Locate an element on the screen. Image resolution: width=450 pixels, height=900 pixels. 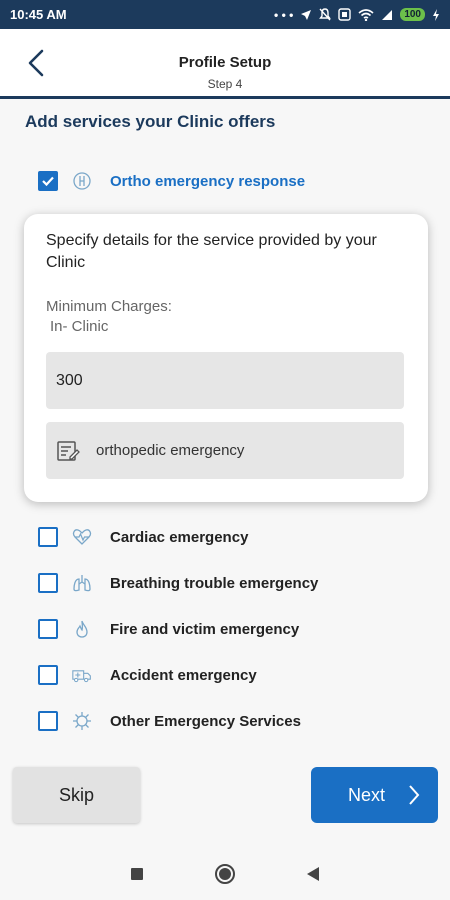
charges-sublabel: In- Clinic is located at coordinates (79, 326).